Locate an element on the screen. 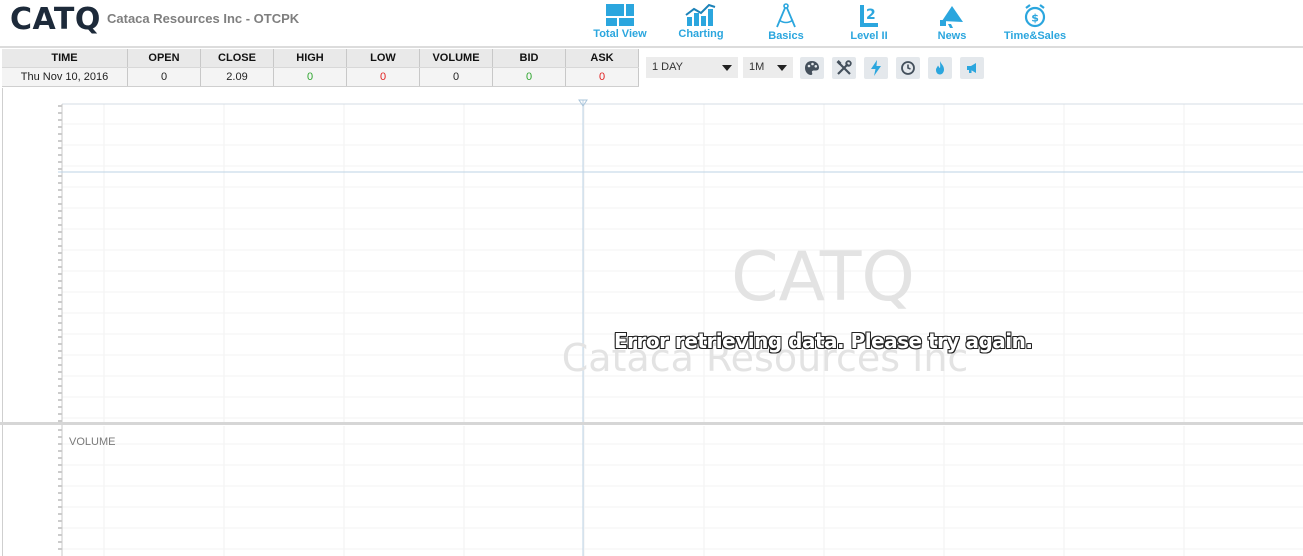  quote-header-row: TIME OPEN CLOSE HIGH LOW VOLUME BID ASK is located at coordinates (320, 58).